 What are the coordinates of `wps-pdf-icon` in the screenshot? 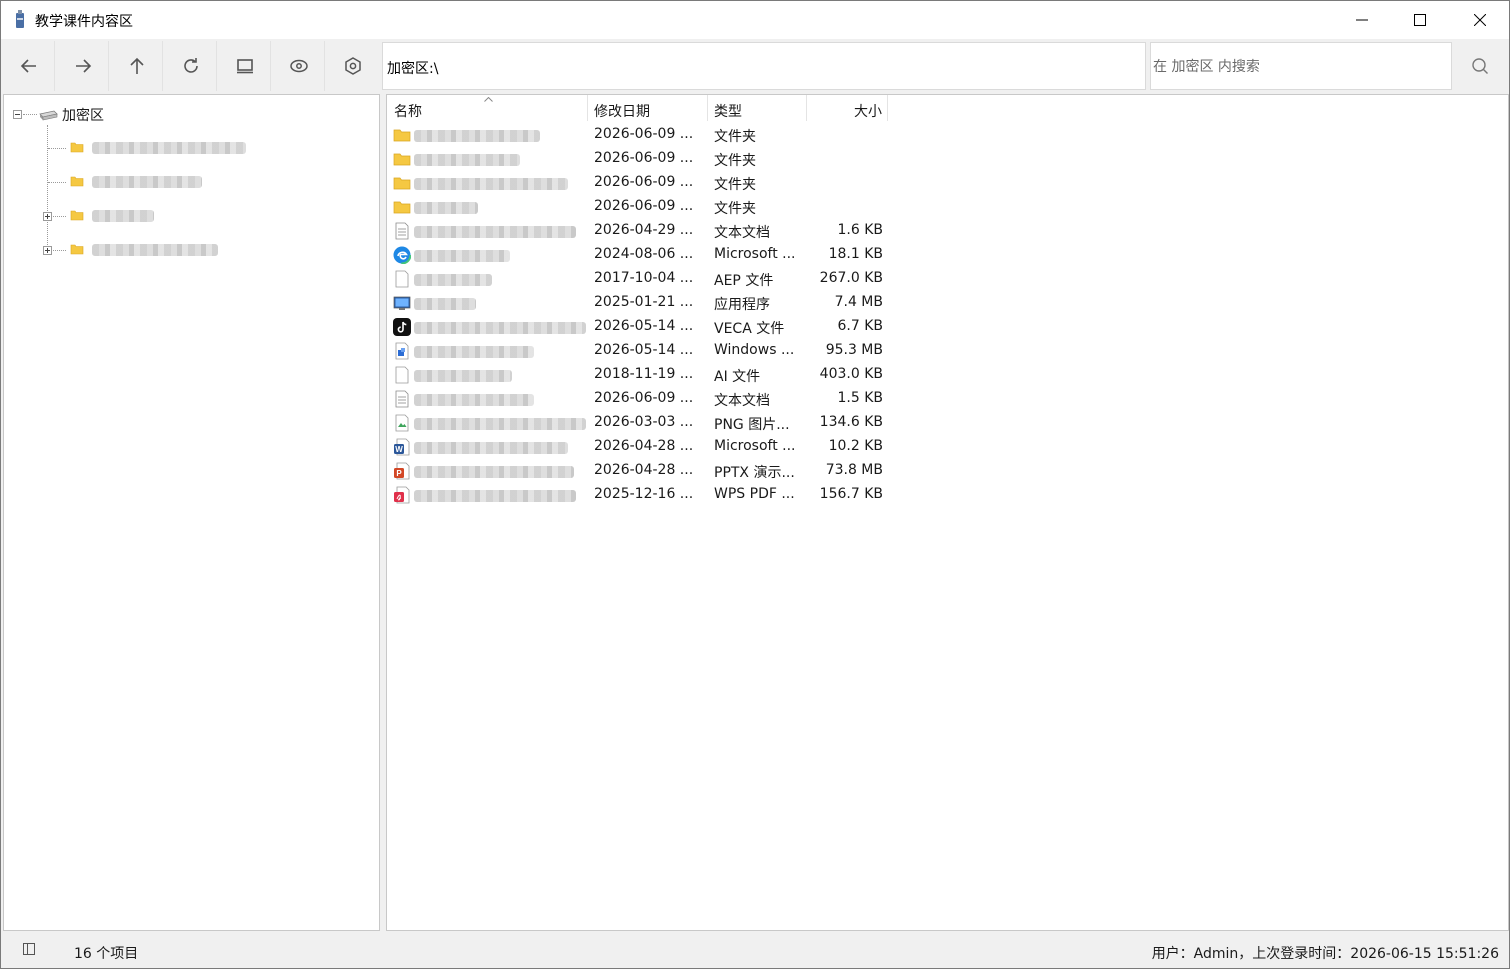 It's located at (402, 495).